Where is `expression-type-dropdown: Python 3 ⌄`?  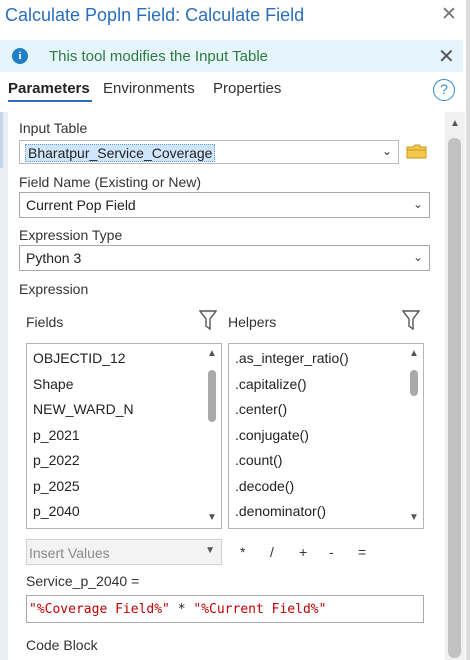
expression-type-dropdown: Python 3 ⌄ is located at coordinates (224, 258).